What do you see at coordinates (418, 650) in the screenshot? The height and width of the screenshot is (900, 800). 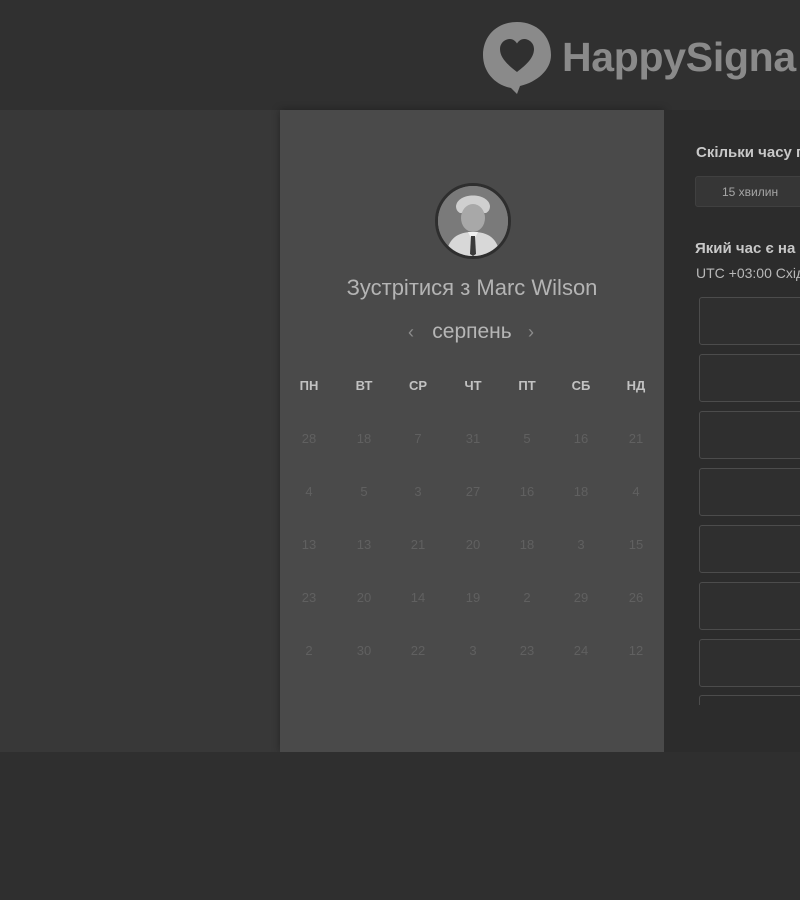 I see `calendar-day: 22` at bounding box center [418, 650].